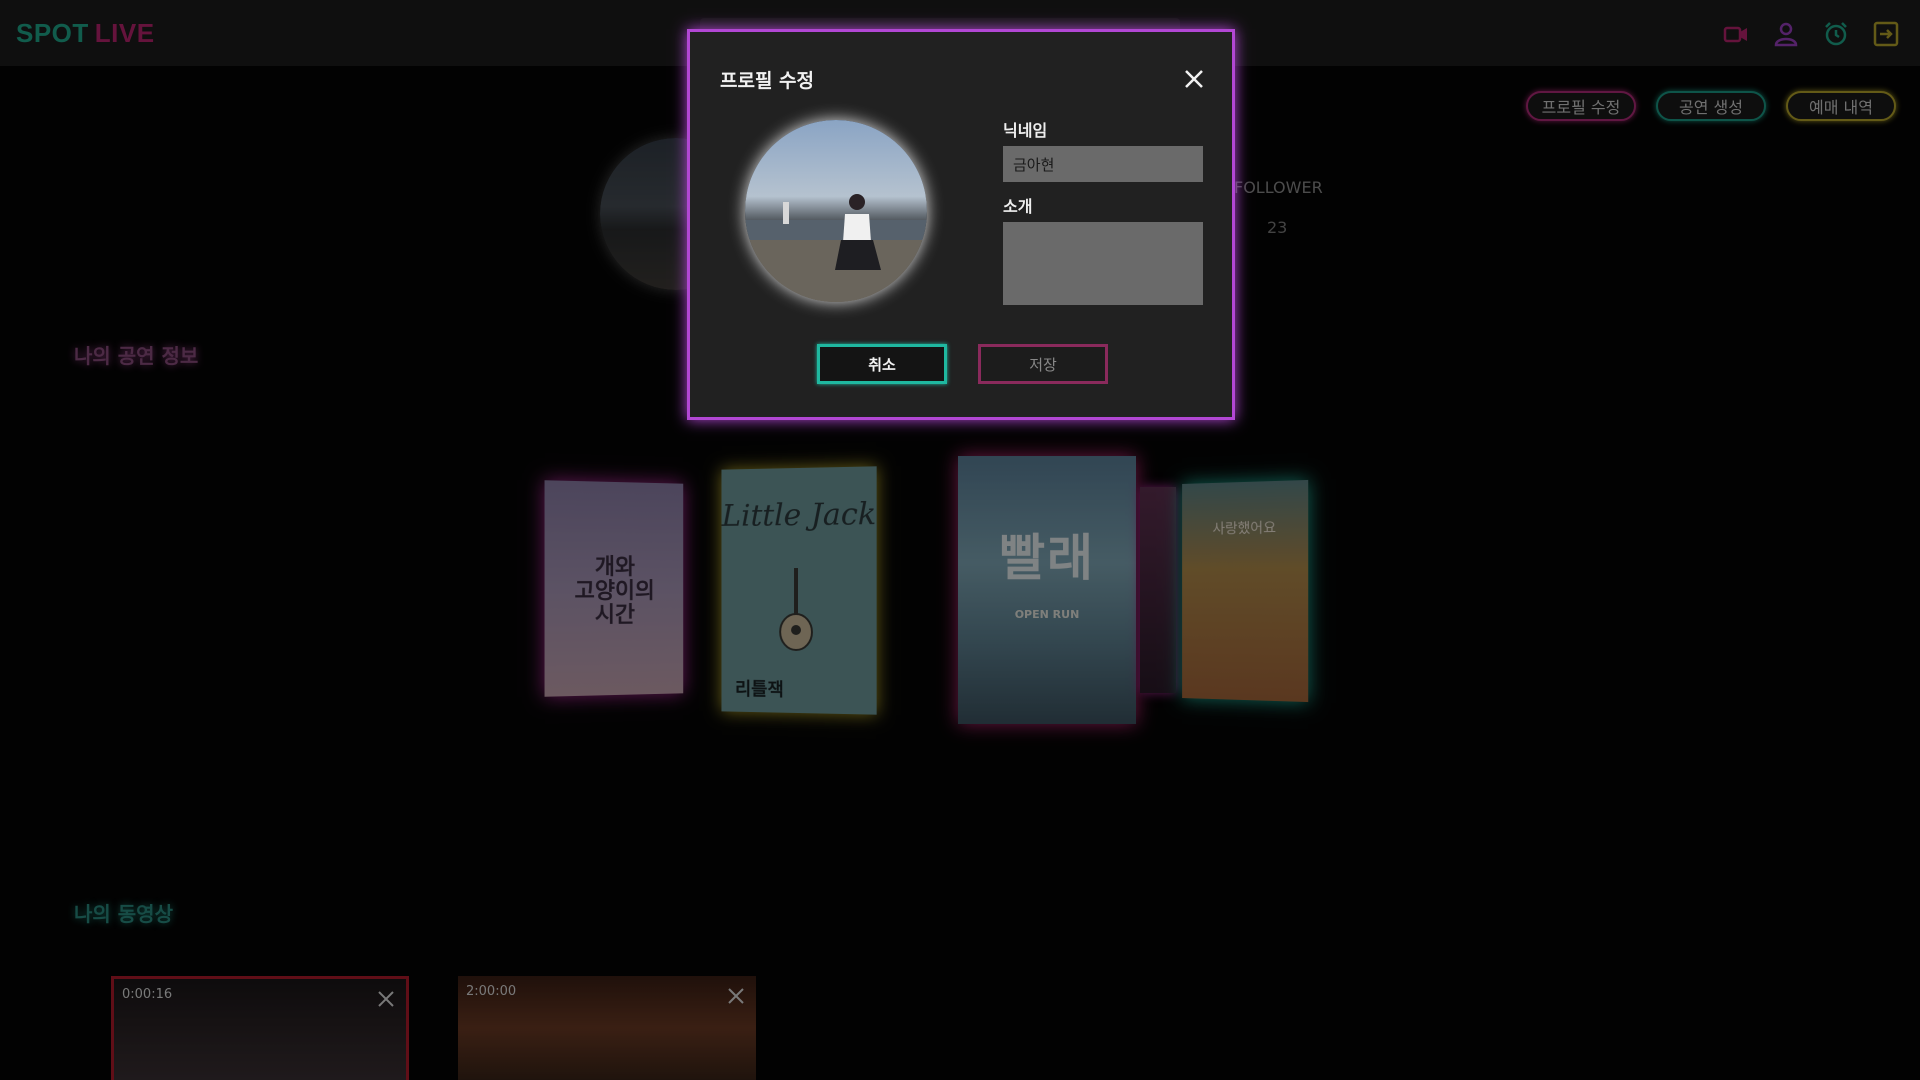 The width and height of the screenshot is (1920, 1080). Describe the element at coordinates (1103, 263) in the screenshot. I see `intro-textarea` at that location.